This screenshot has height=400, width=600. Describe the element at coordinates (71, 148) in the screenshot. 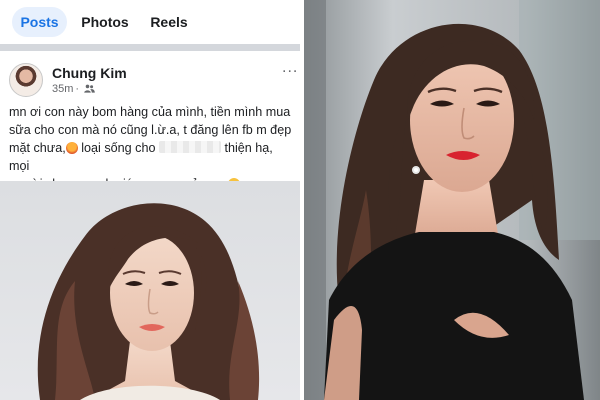

I see `angry-face-emoji-icon` at that location.